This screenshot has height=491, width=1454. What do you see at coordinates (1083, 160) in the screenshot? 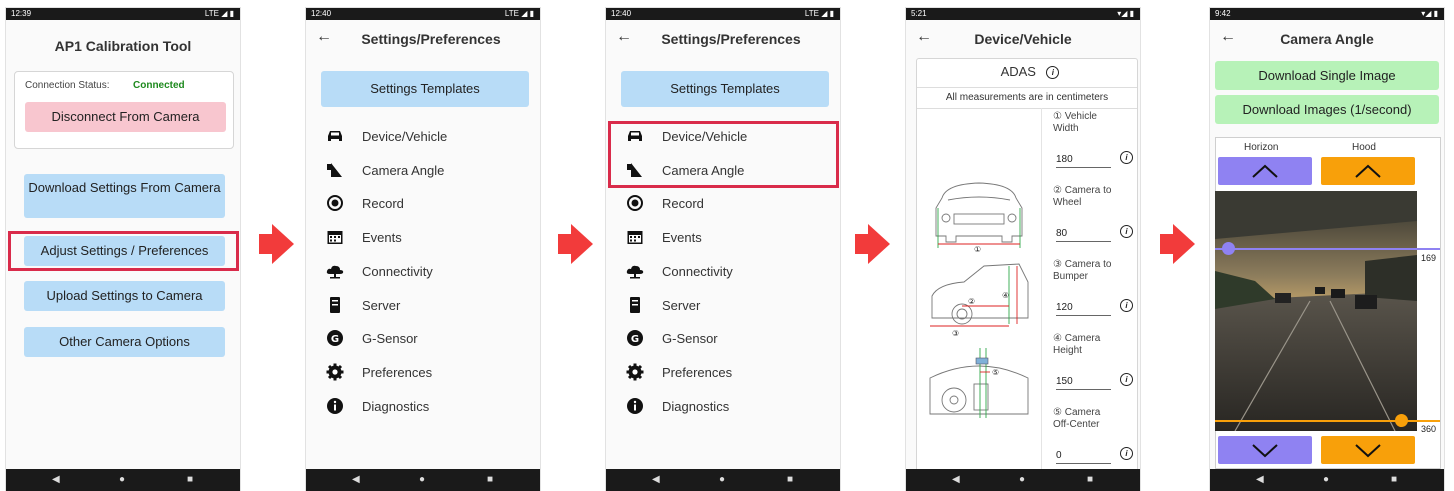
I see `measurement-input: 180` at bounding box center [1083, 160].